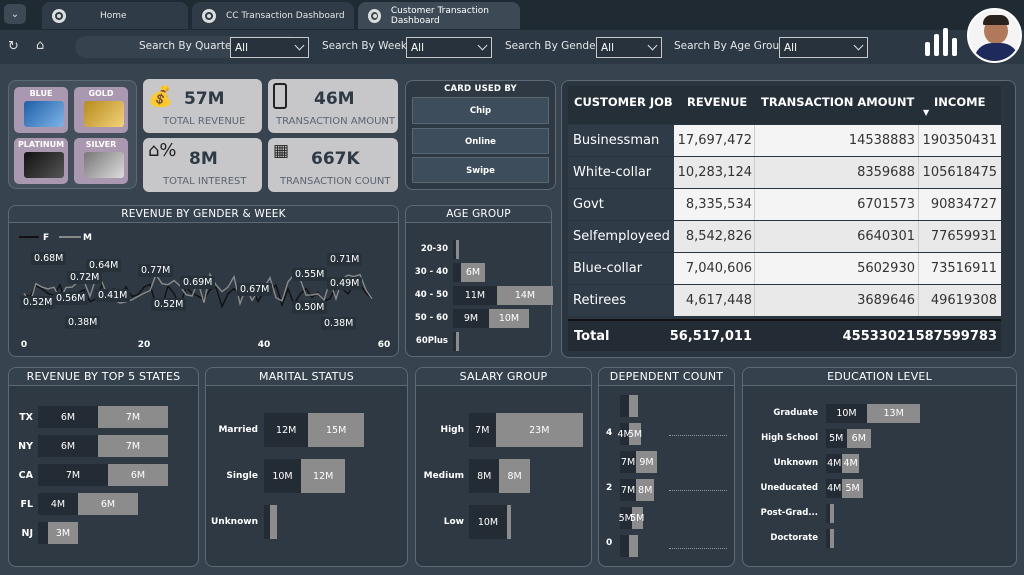  Describe the element at coordinates (101, 93) in the screenshot. I see `card-label: GOLD` at that location.